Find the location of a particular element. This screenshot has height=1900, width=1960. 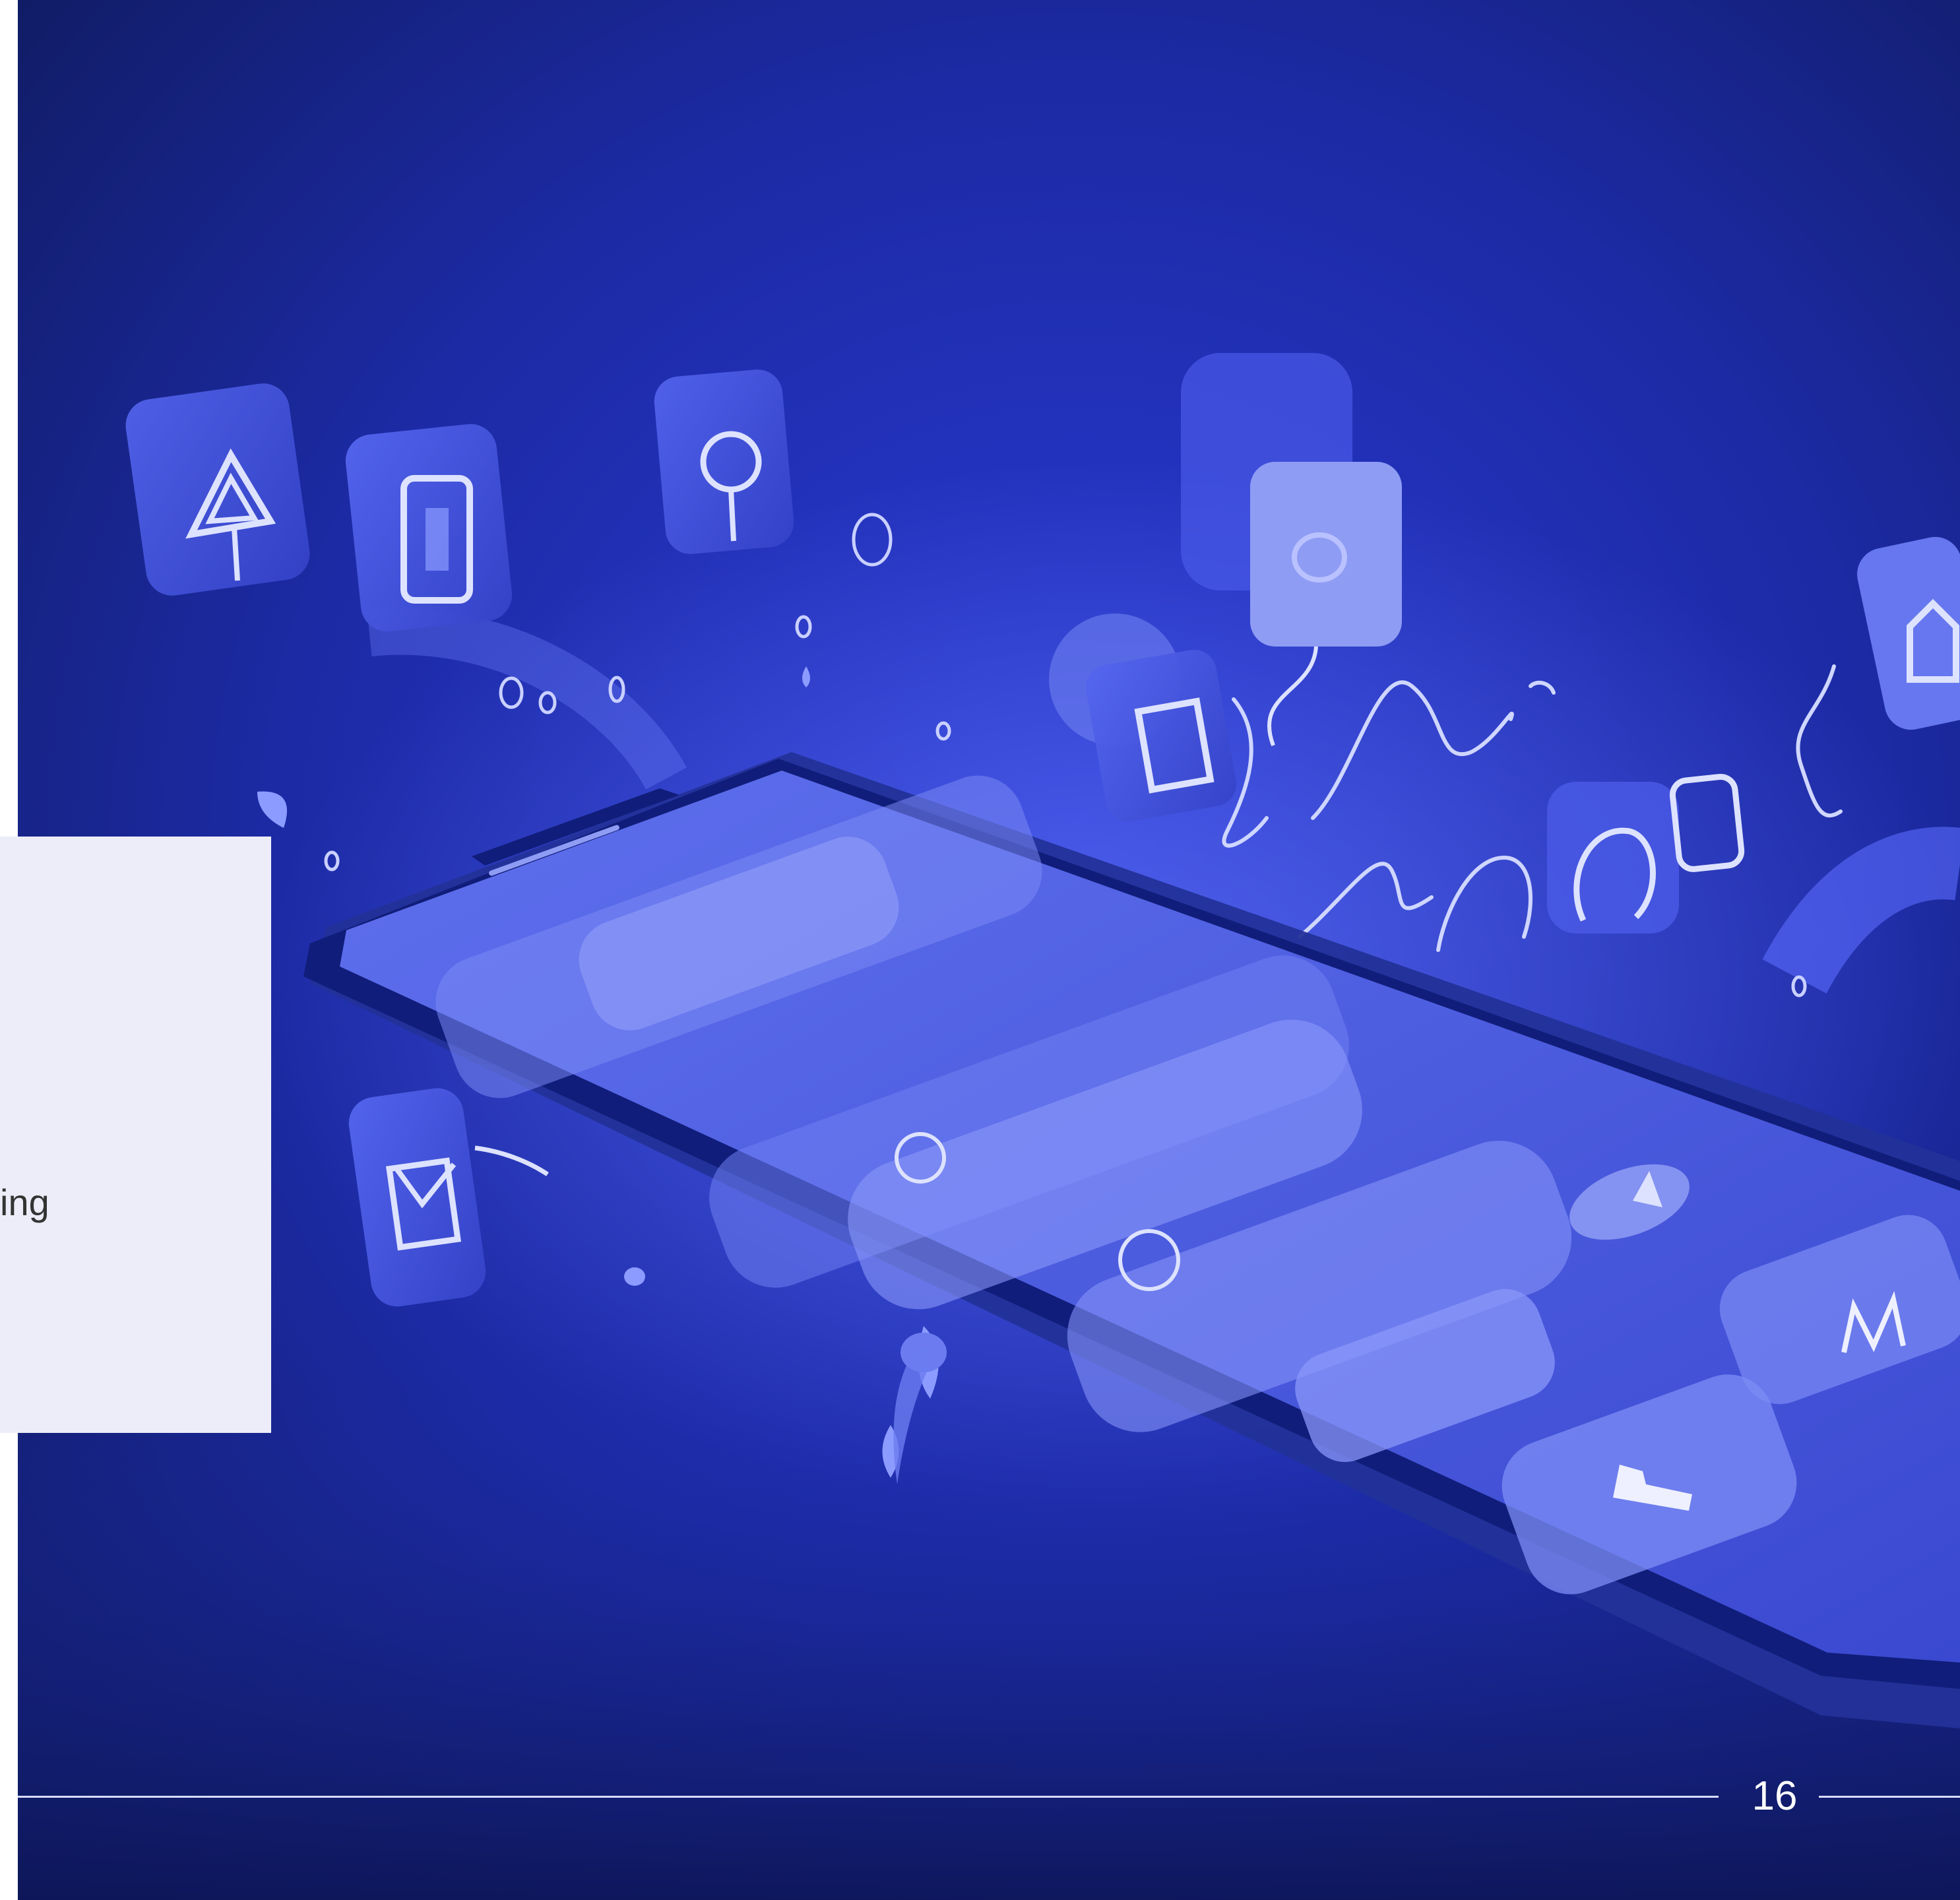

mobile-device-icon is located at coordinates (429, 528).